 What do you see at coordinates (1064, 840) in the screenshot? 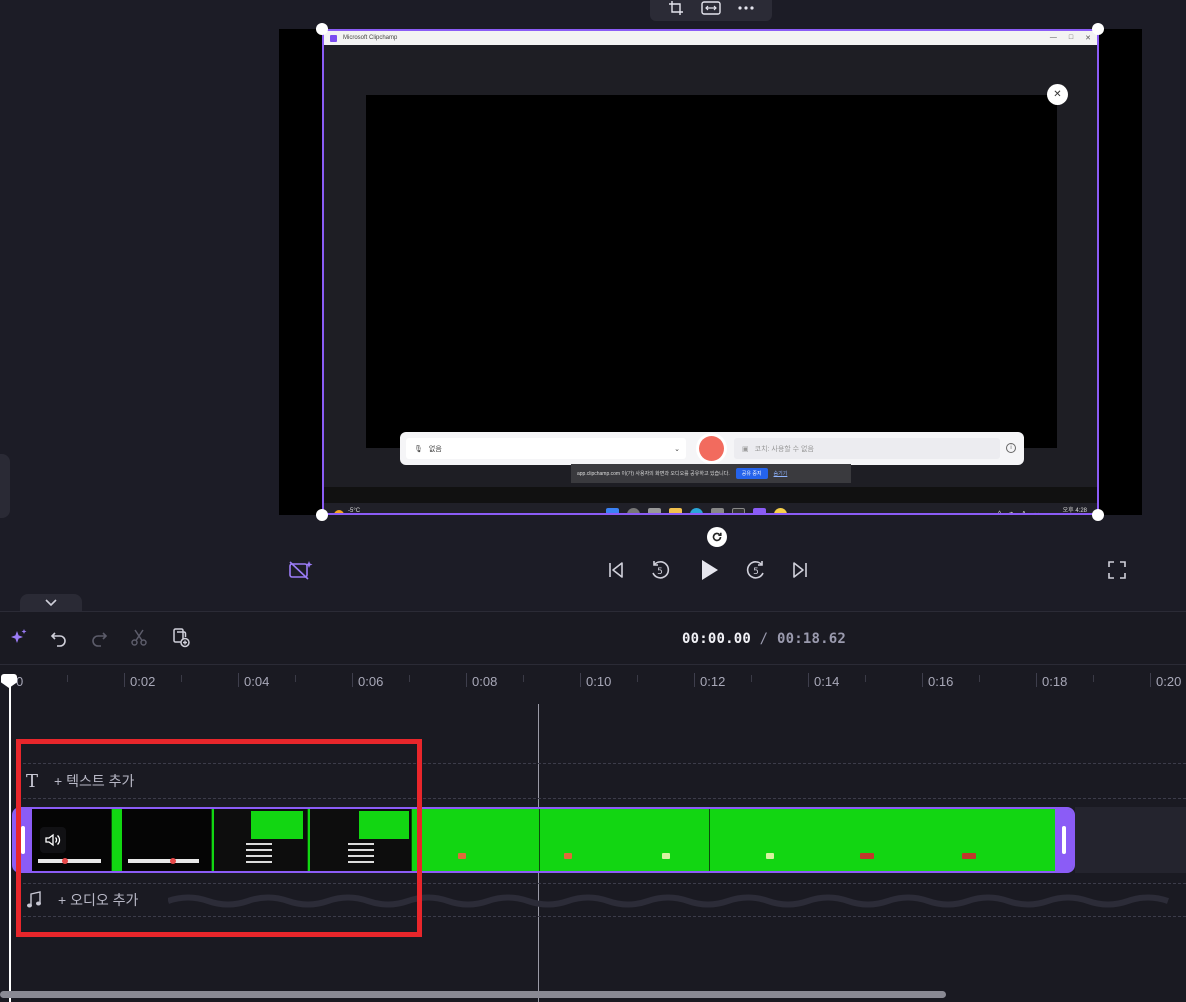
I see `trim-handle-right` at bounding box center [1064, 840].